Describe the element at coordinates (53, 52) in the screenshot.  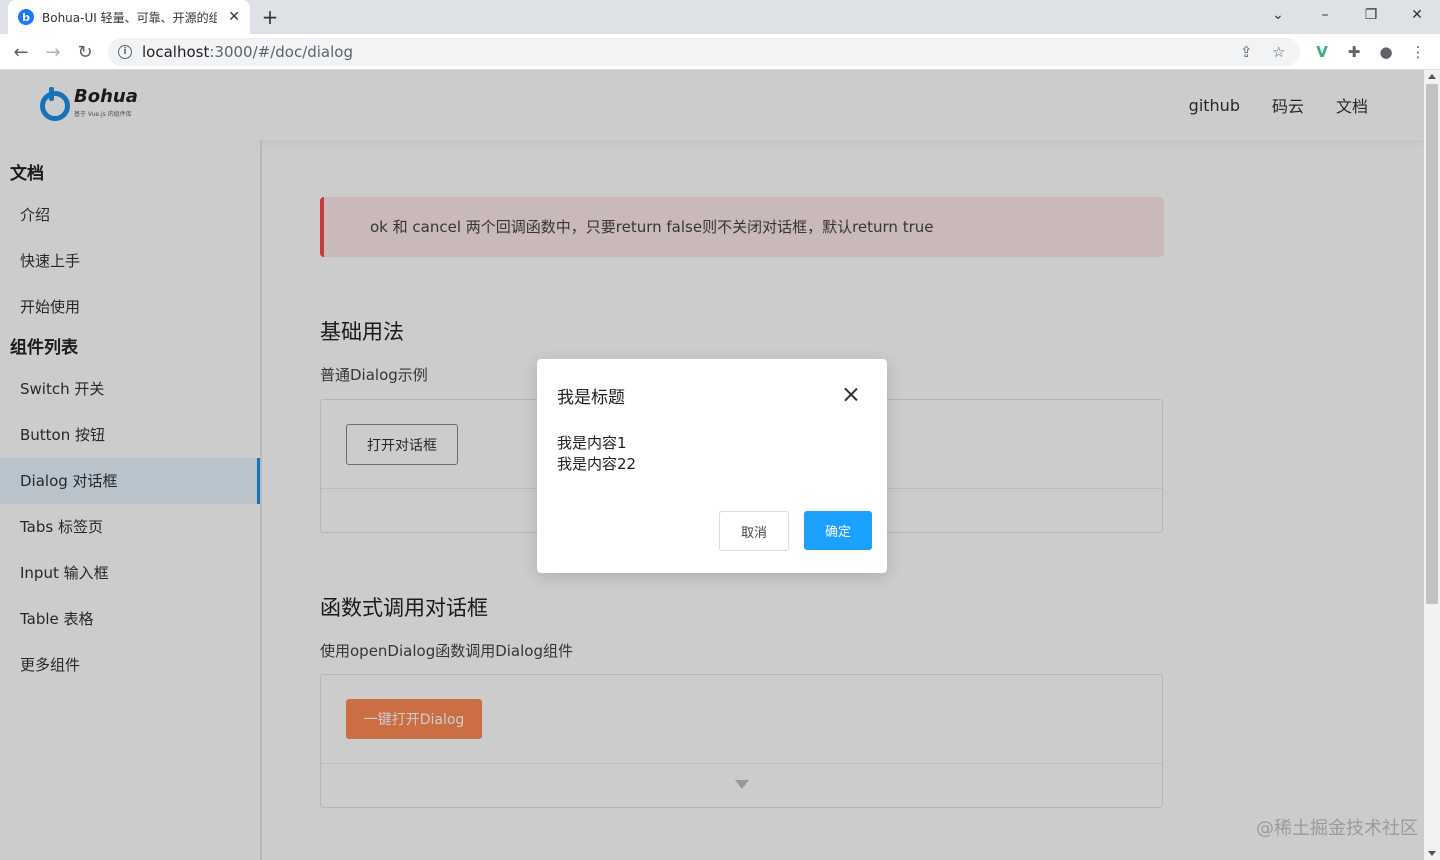
I see `forward-icon: →` at that location.